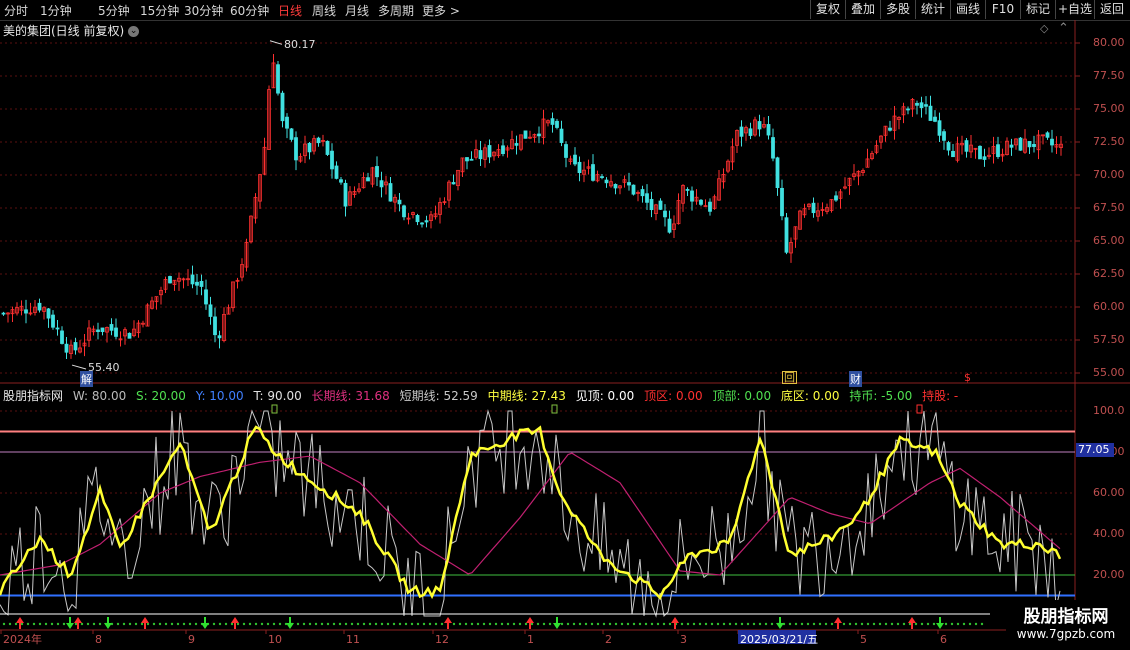 This screenshot has height=650, width=1130. I want to click on indicator-name: 股朋指标网, so click(33, 396).